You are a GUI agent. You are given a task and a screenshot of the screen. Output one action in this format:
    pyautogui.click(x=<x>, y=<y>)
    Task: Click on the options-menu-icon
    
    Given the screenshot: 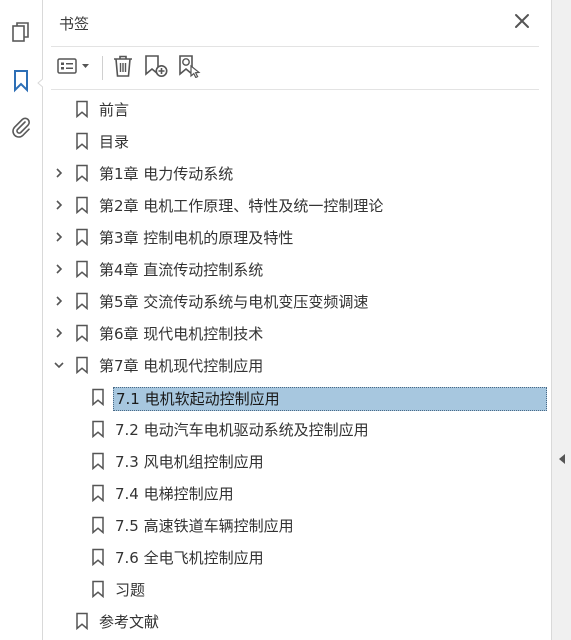 What is the action you would take?
    pyautogui.click(x=75, y=68)
    